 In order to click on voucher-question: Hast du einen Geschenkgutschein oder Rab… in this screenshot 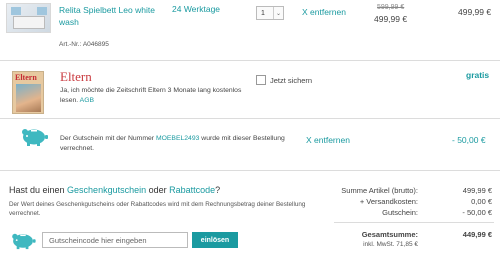, I will do `click(114, 190)`.